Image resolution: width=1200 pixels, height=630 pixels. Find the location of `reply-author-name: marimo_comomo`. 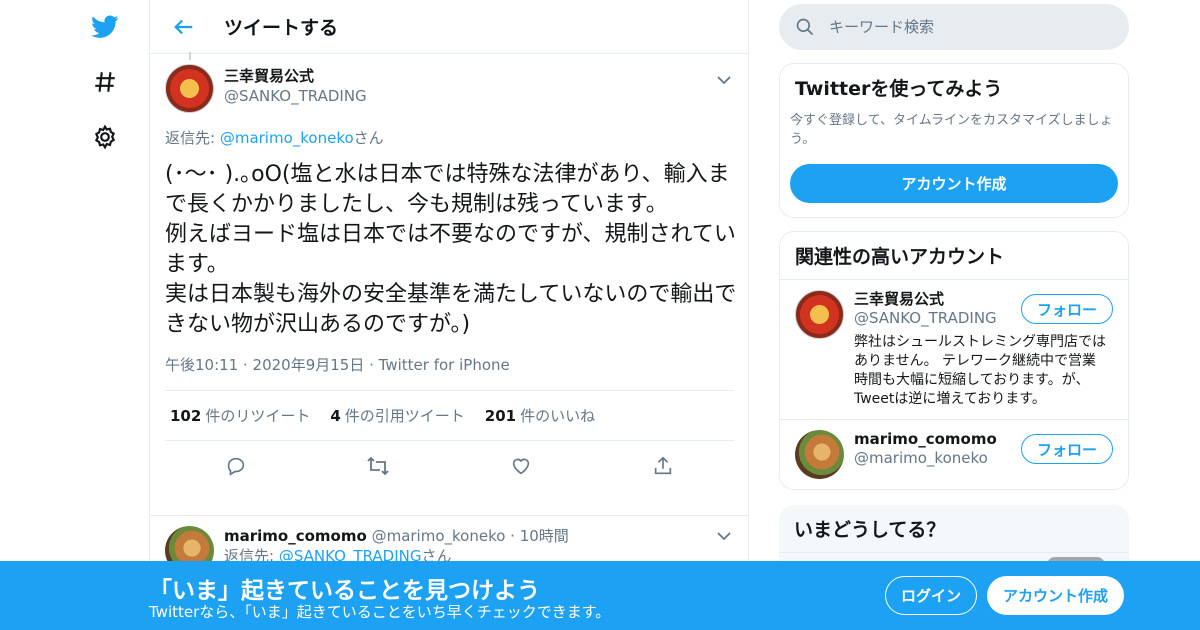

reply-author-name: marimo_comomo is located at coordinates (295, 536).